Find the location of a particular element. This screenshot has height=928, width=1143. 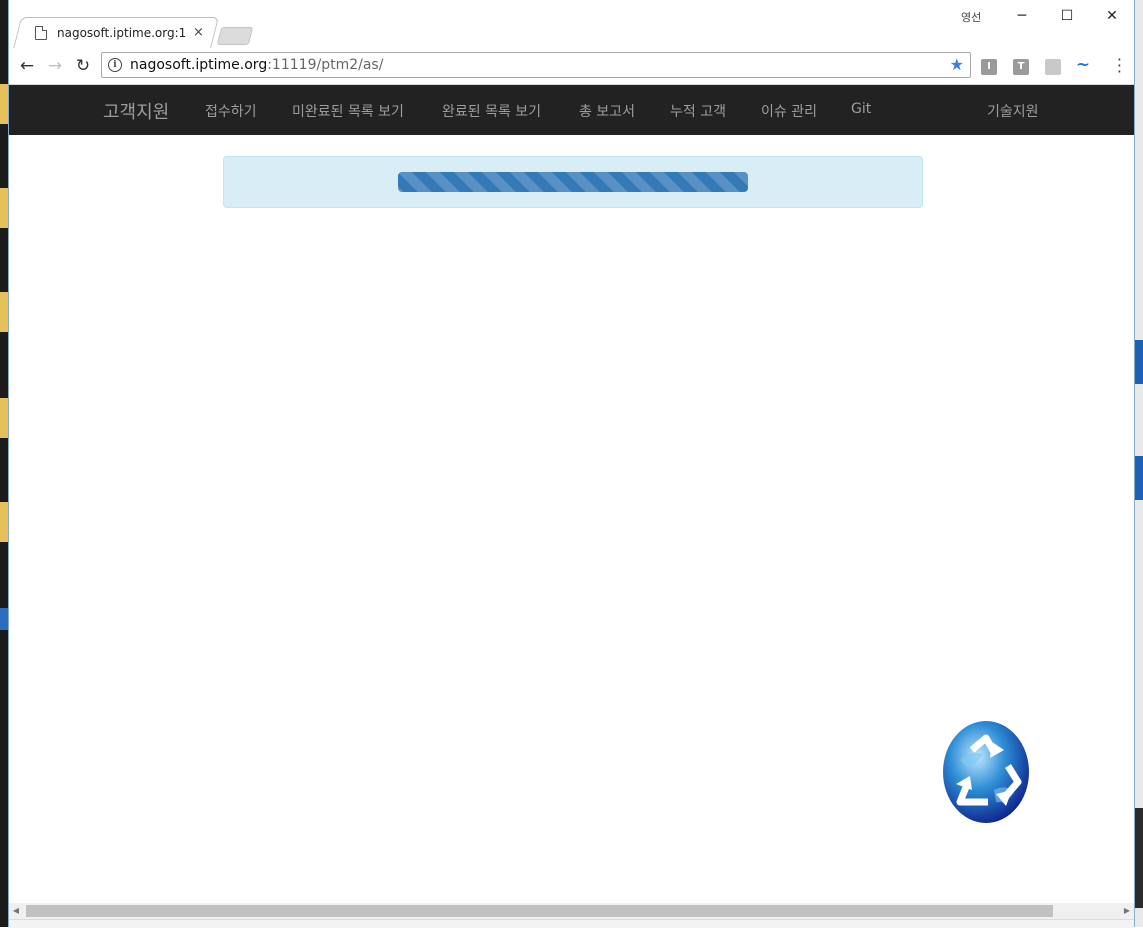

recycle-globe-icon is located at coordinates (986, 772).